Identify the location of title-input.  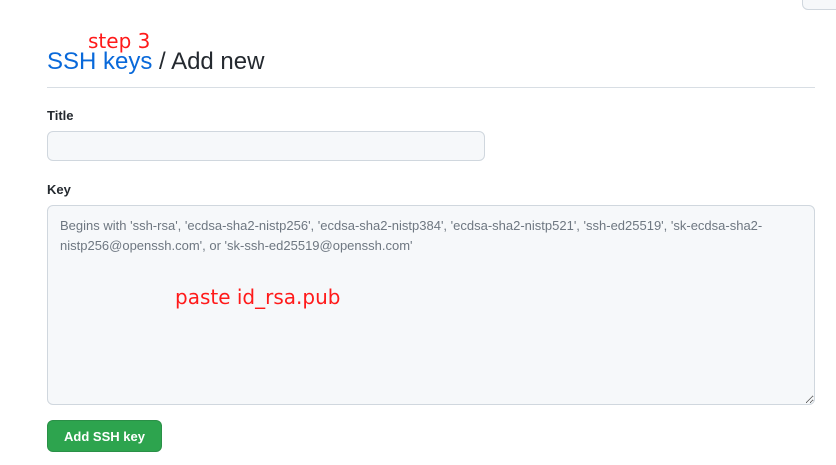
(266, 146).